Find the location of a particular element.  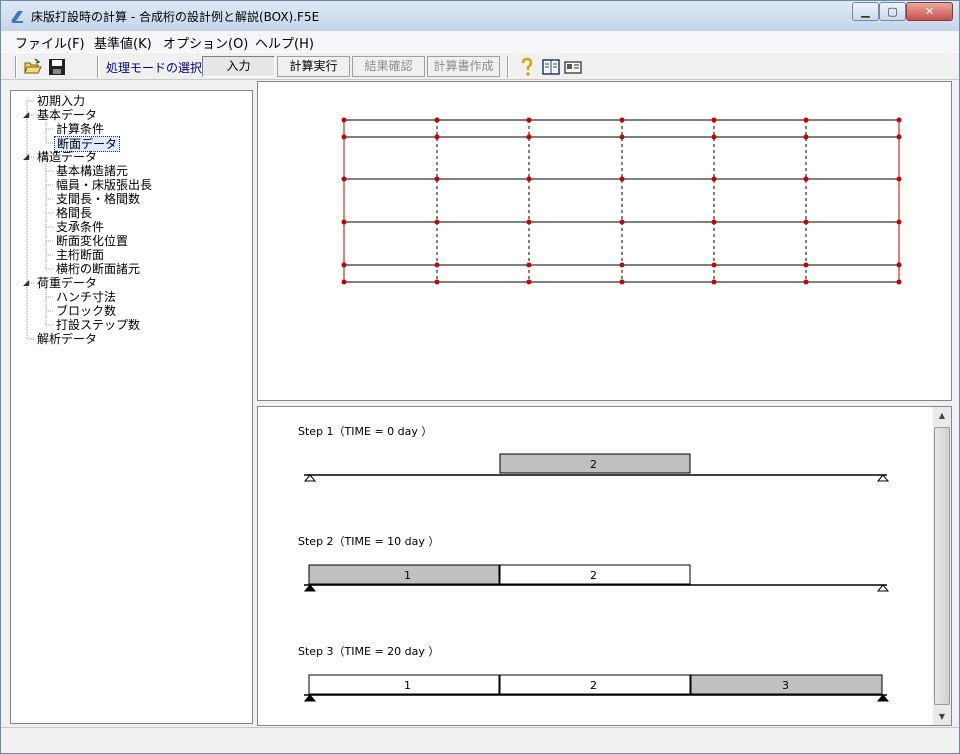

menu-options: オプション(O) is located at coordinates (205, 42).